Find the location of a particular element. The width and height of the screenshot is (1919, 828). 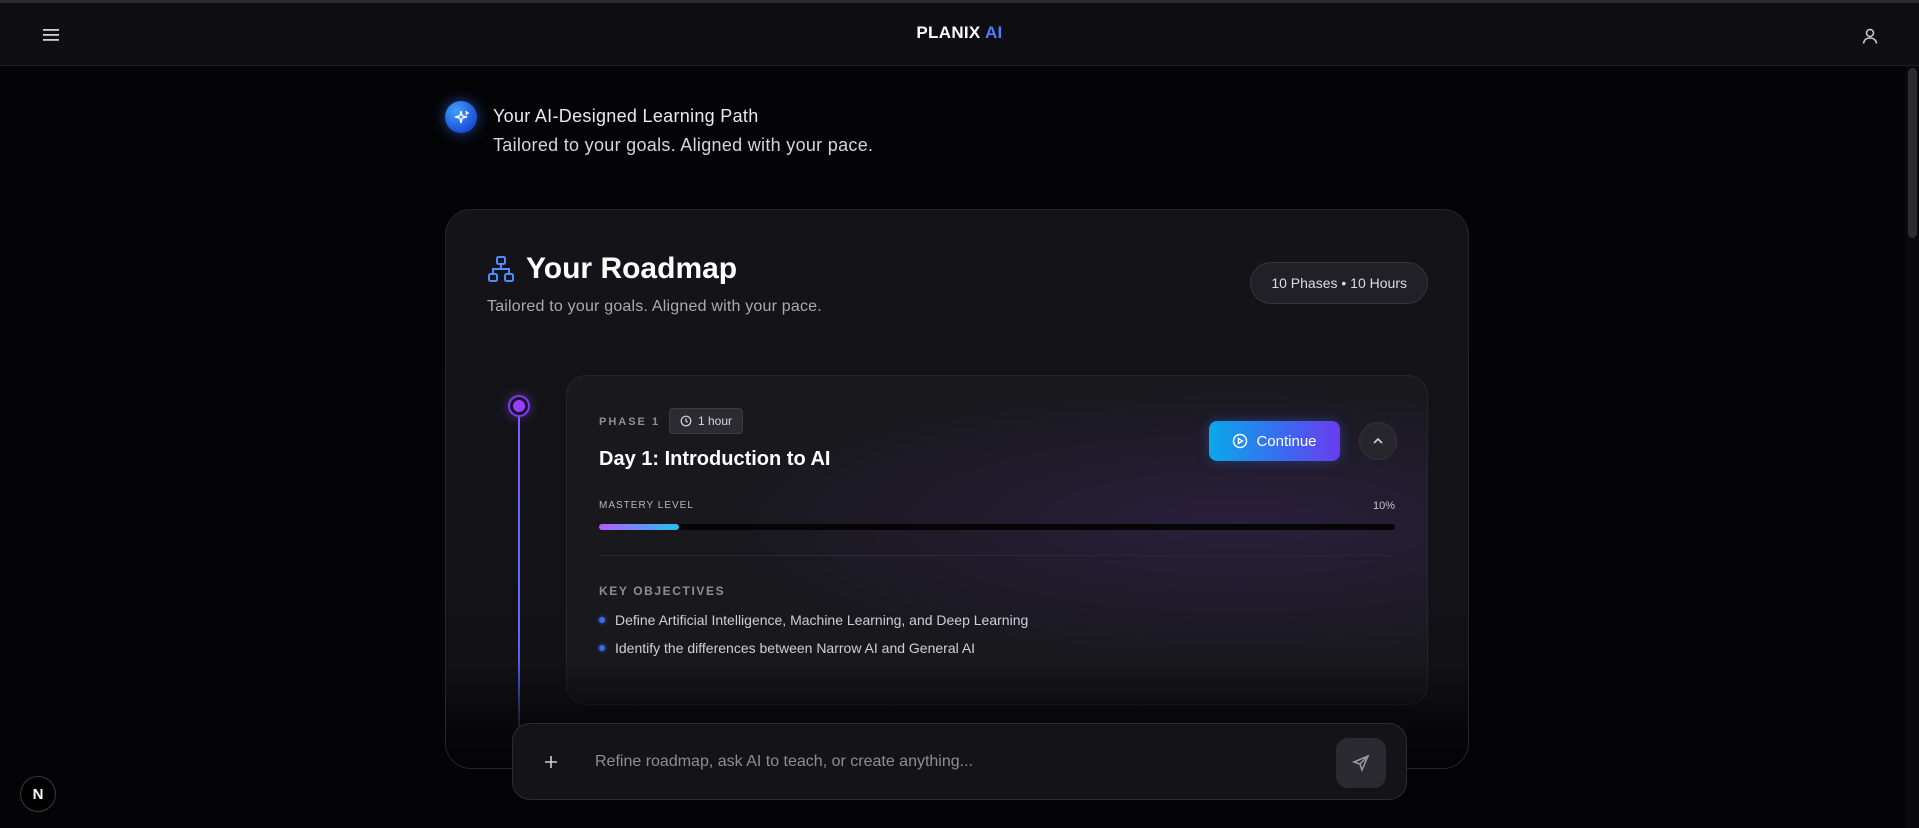

sitemap-icon is located at coordinates (501, 269).